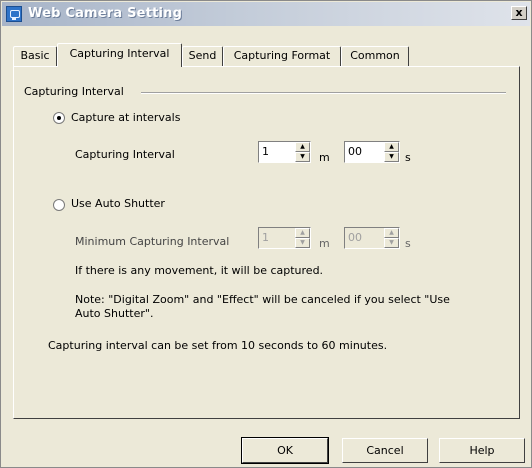 This screenshot has height=468, width=532. What do you see at coordinates (324, 157) in the screenshot?
I see `minutes-unit: m` at bounding box center [324, 157].